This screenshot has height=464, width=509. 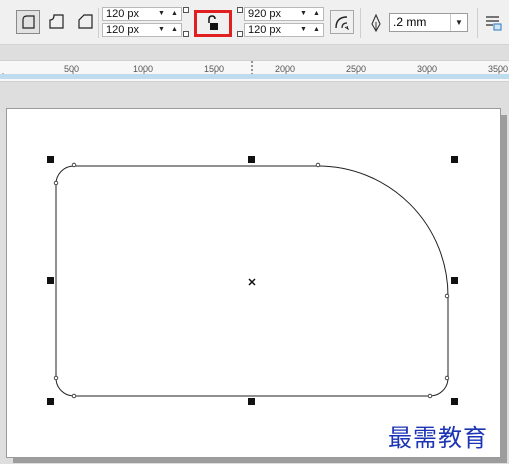 I want to click on selection-handle-top-left, so click(x=50, y=159).